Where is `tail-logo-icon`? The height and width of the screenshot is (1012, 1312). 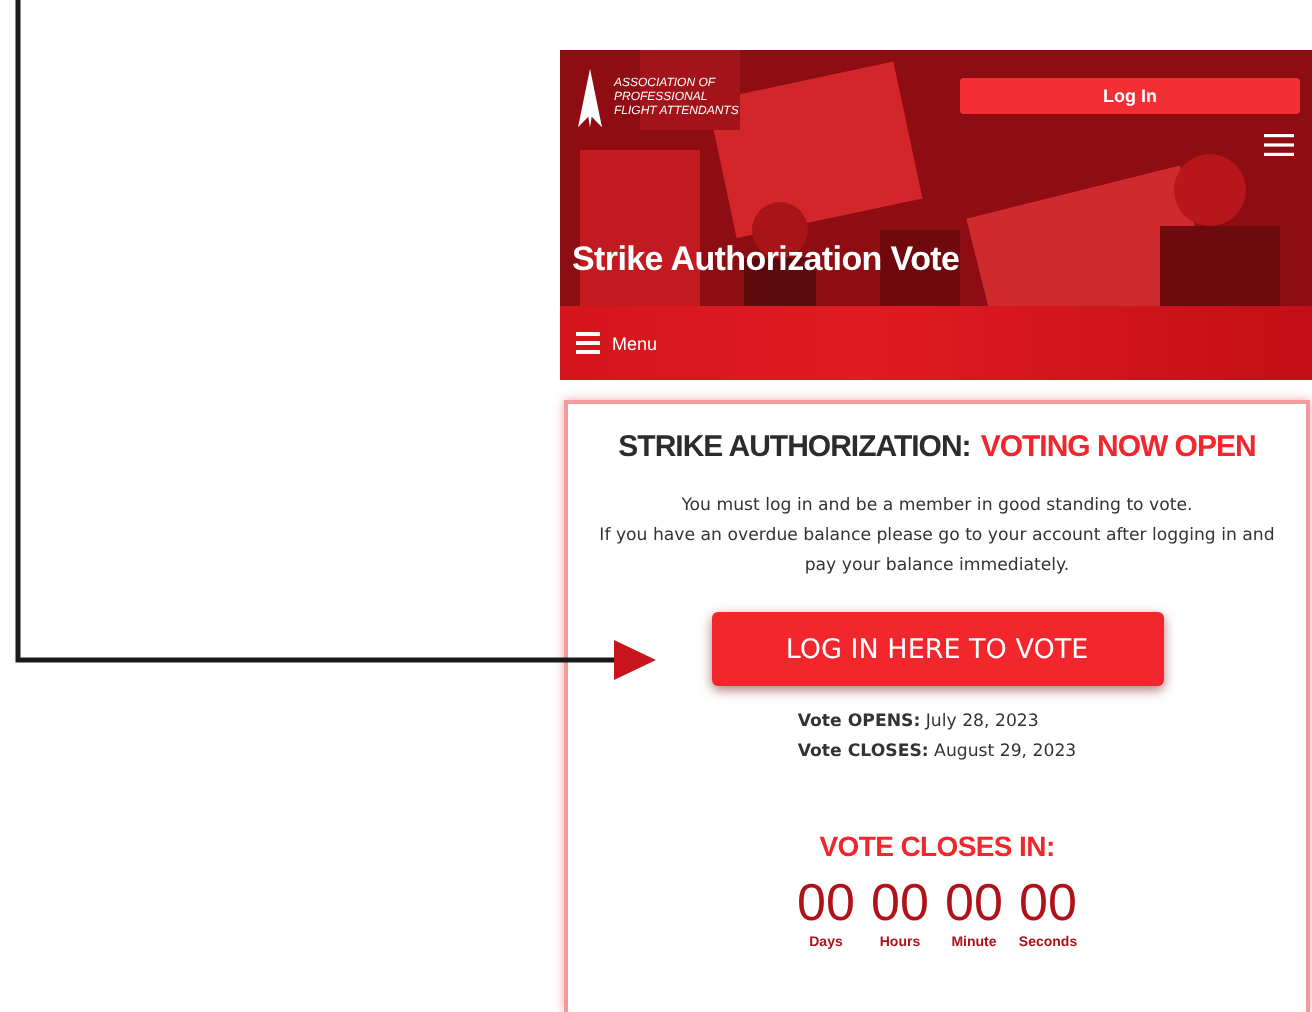 tail-logo-icon is located at coordinates (590, 98).